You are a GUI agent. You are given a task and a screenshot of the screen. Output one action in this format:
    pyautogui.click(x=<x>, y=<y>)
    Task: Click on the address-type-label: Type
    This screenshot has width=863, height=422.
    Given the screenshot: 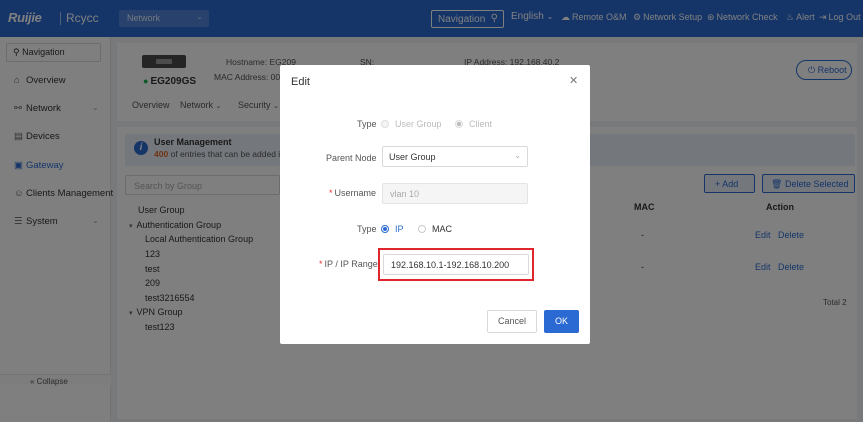 What is the action you would take?
    pyautogui.click(x=367, y=229)
    